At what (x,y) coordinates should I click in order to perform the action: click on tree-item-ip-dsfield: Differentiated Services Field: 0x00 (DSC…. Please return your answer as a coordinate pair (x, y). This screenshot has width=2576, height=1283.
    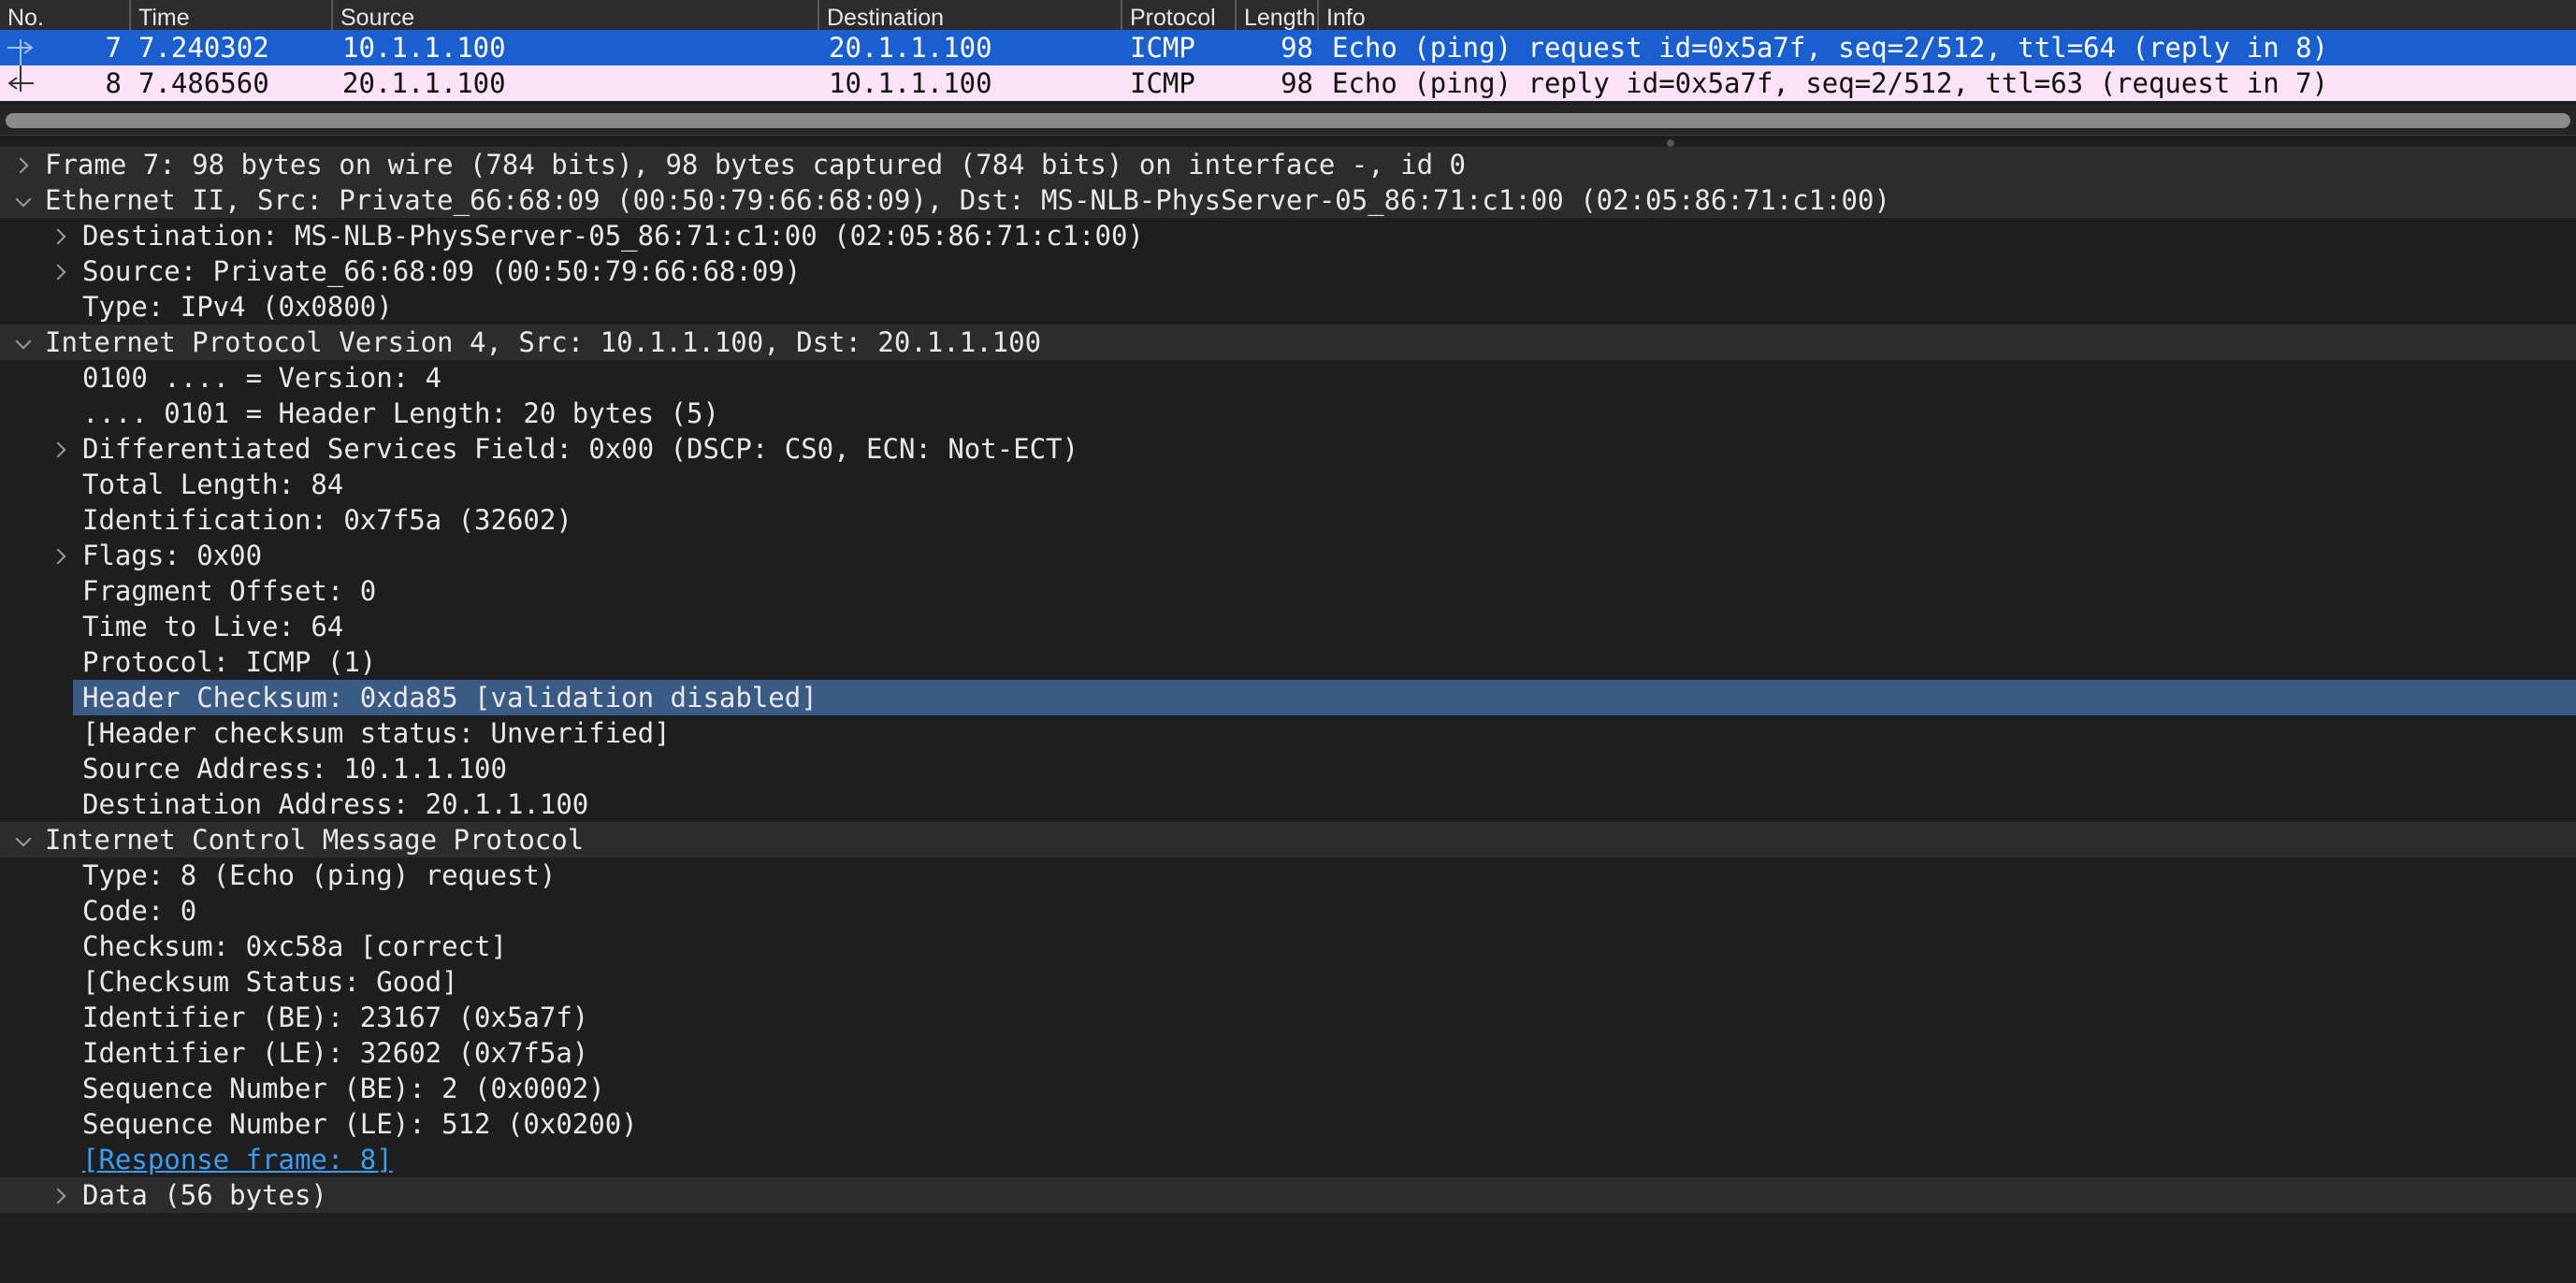
    Looking at the image, I should click on (1288, 449).